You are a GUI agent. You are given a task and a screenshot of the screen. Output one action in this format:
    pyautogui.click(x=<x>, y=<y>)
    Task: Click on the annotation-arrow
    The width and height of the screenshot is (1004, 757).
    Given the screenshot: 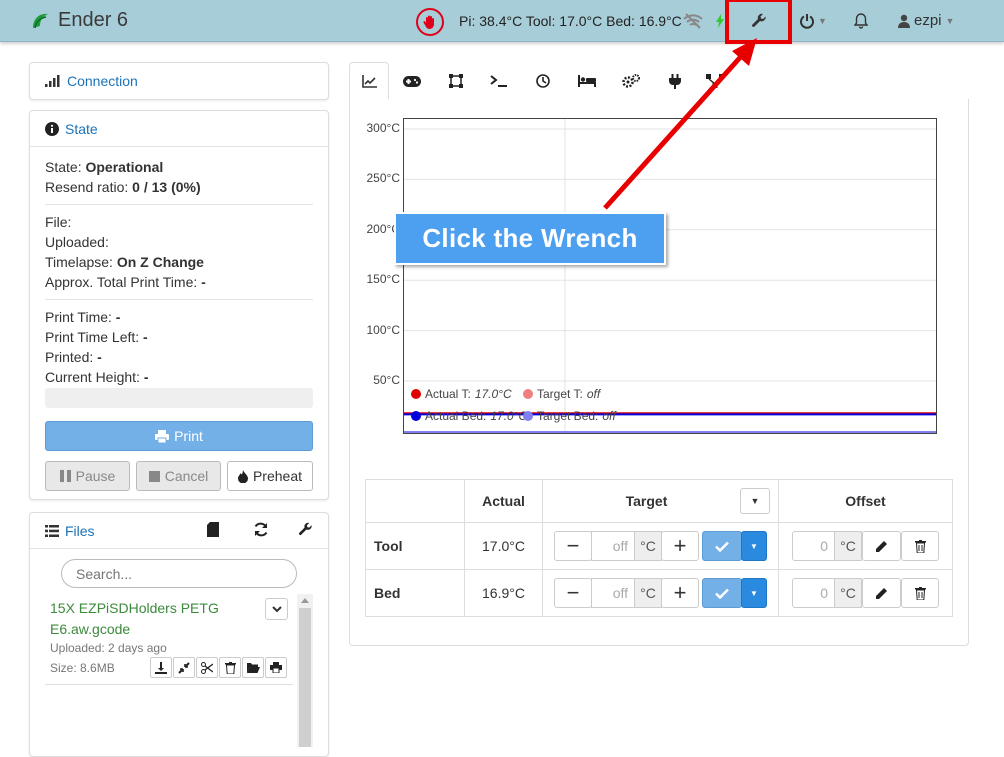 What is the action you would take?
    pyautogui.click(x=680, y=124)
    